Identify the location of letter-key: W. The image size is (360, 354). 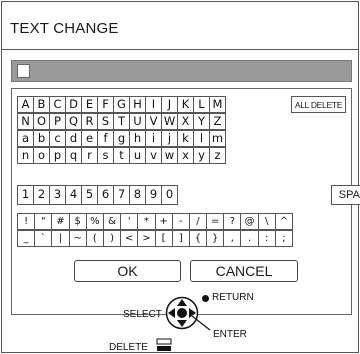
(169, 121).